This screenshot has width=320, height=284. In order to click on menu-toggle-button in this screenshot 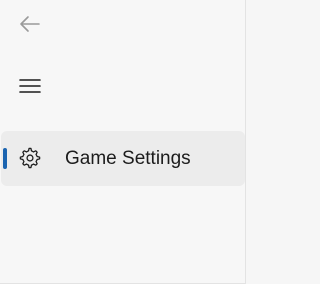, I will do `click(30, 86)`.